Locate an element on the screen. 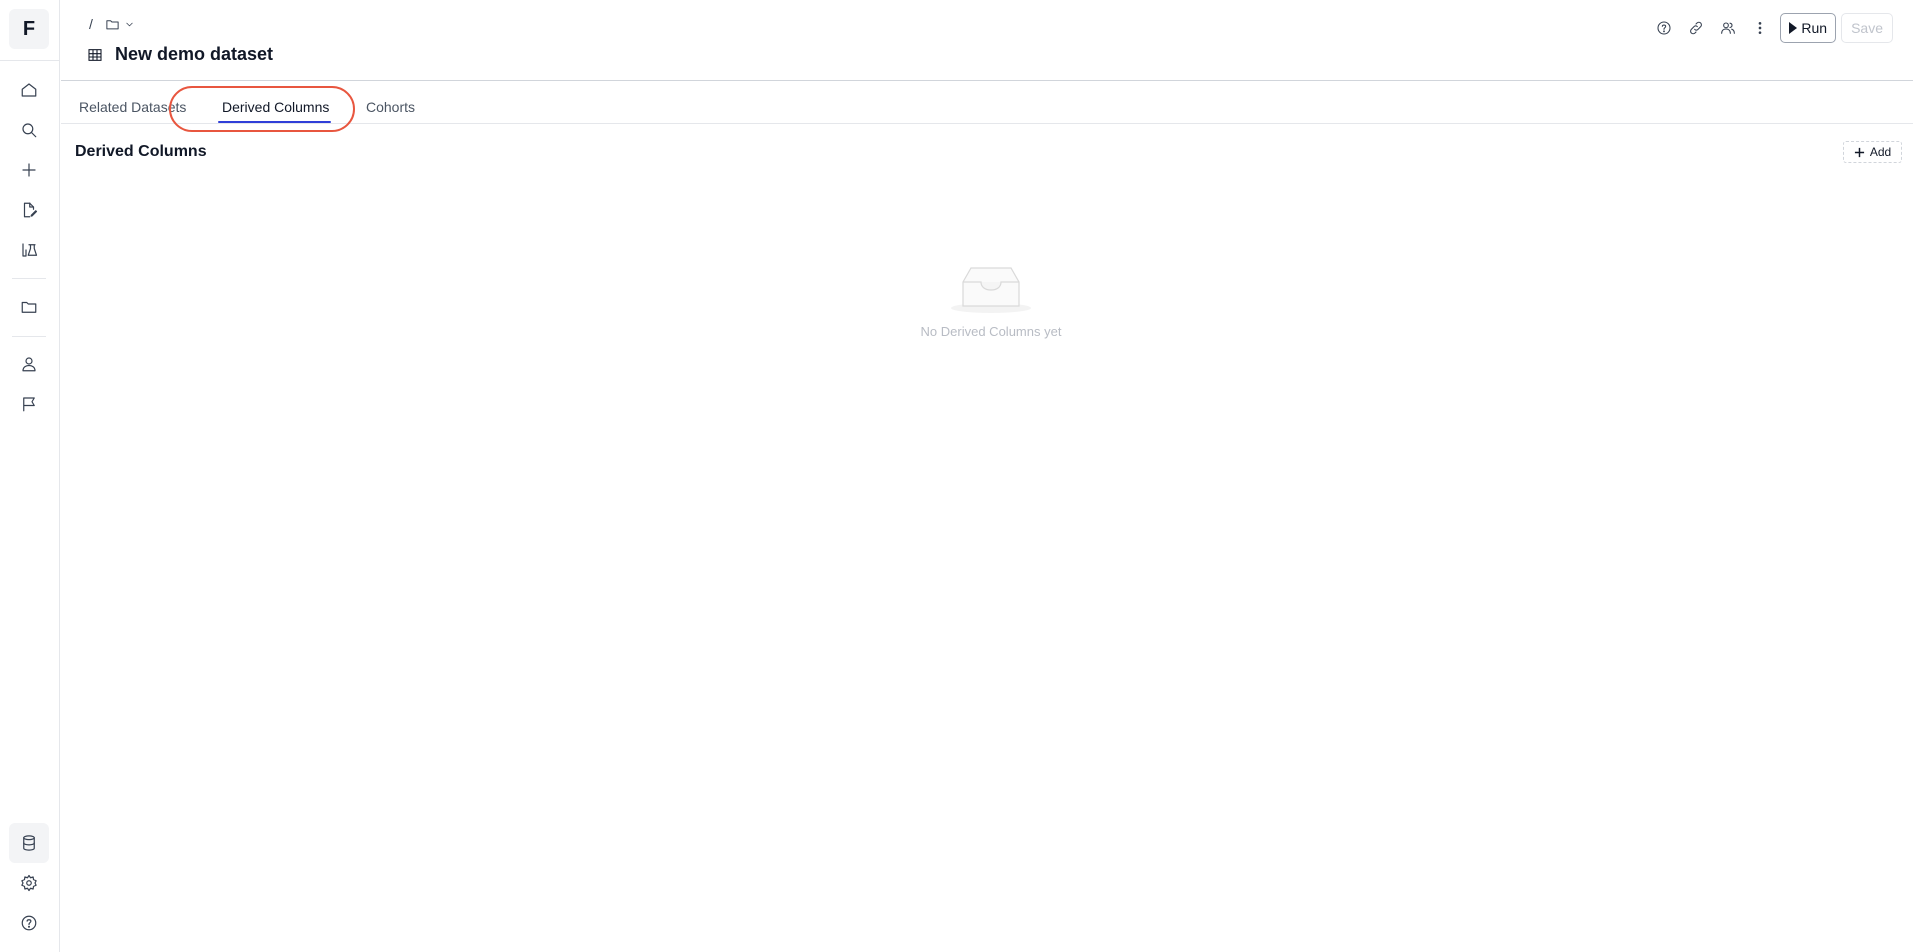 The height and width of the screenshot is (952, 1913). breadcrumb-folder is located at coordinates (120, 24).